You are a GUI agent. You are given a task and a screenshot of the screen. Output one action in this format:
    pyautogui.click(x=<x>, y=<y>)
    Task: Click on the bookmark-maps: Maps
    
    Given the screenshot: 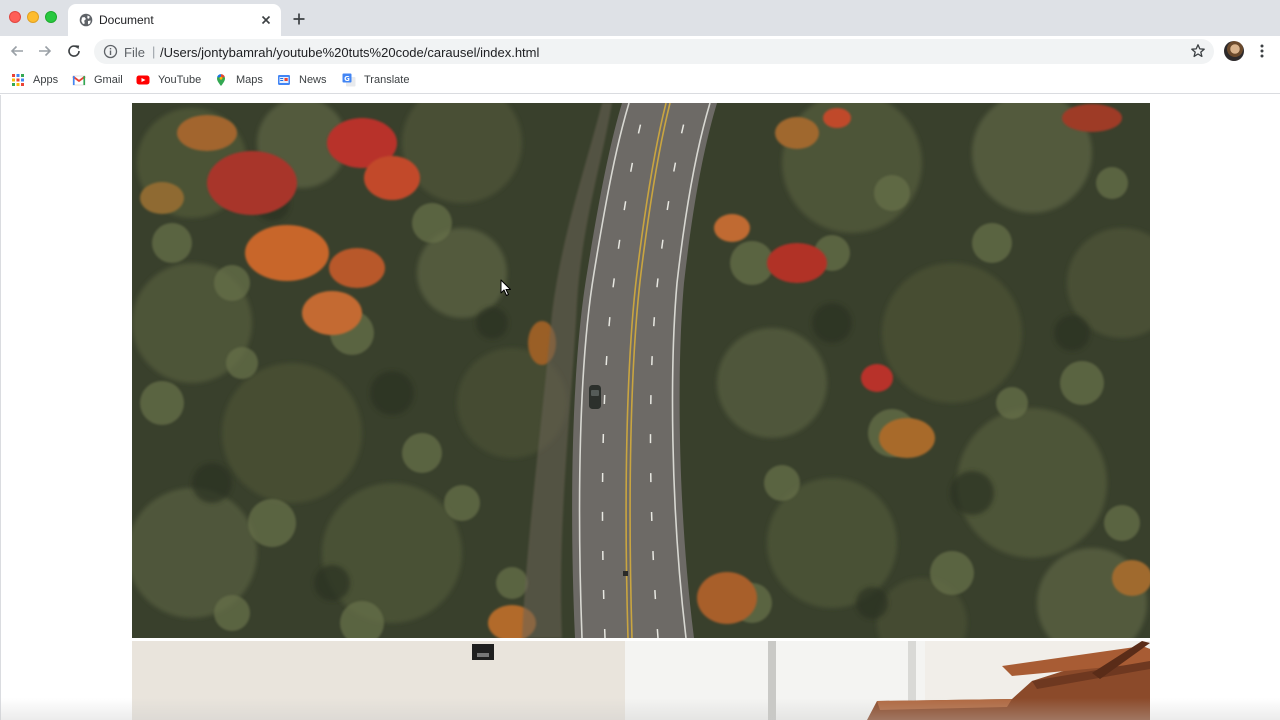 What is the action you would take?
    pyautogui.click(x=238, y=80)
    